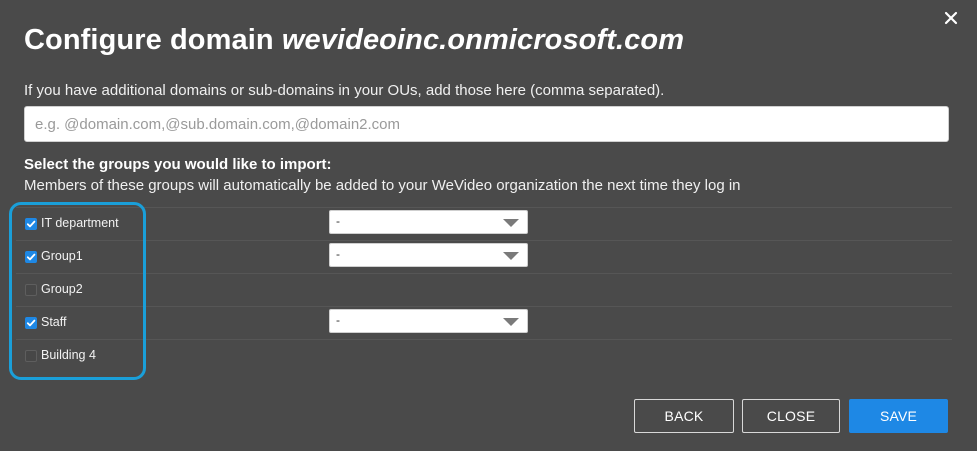 The height and width of the screenshot is (451, 977). I want to click on group-row: Group2, so click(484, 289).